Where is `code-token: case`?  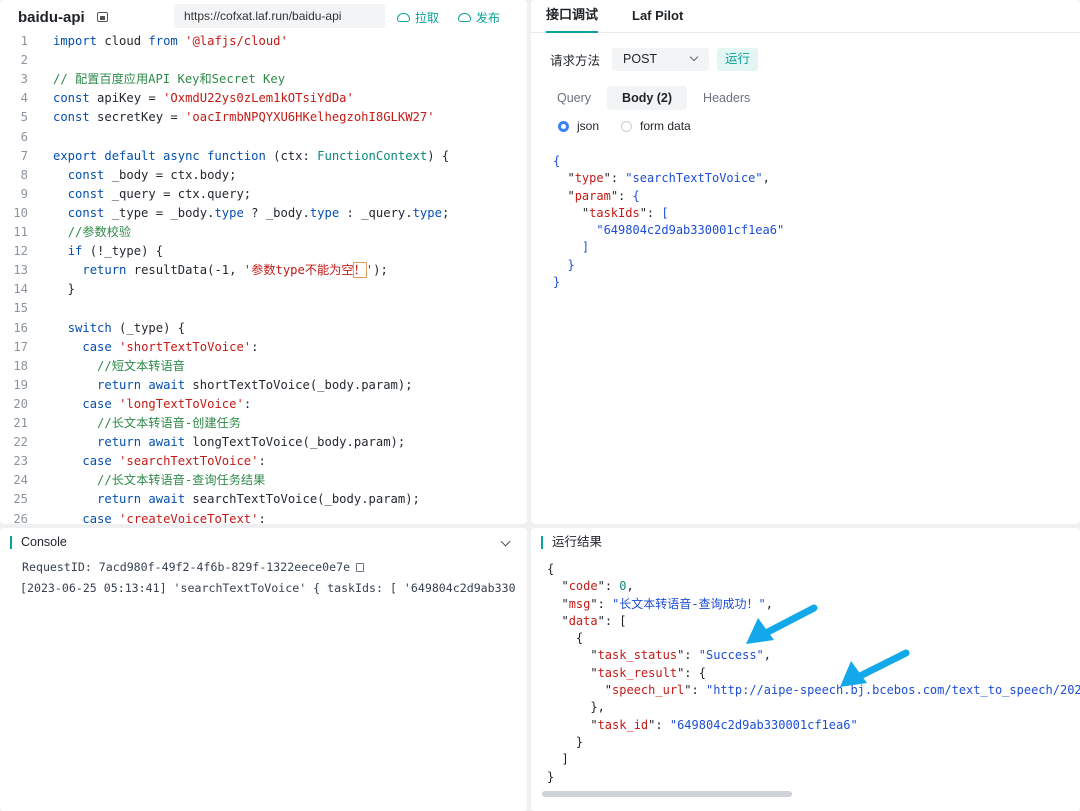 code-token: case is located at coordinates (97, 518).